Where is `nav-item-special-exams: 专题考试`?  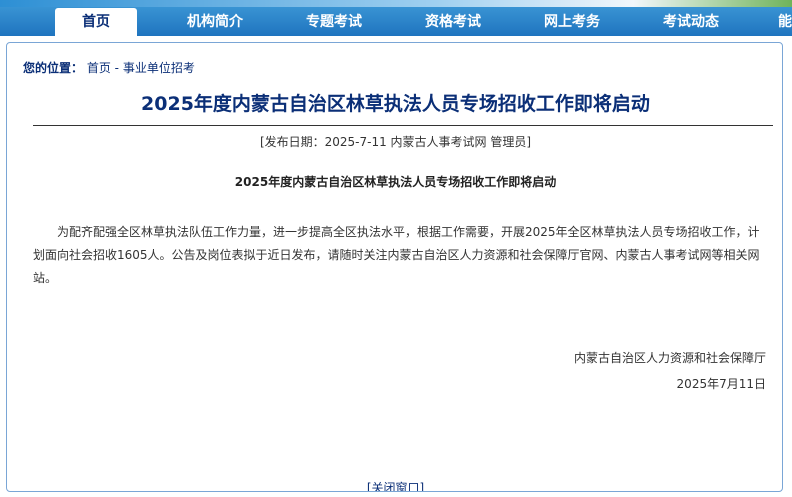 nav-item-special-exams: 专题考试 is located at coordinates (334, 22).